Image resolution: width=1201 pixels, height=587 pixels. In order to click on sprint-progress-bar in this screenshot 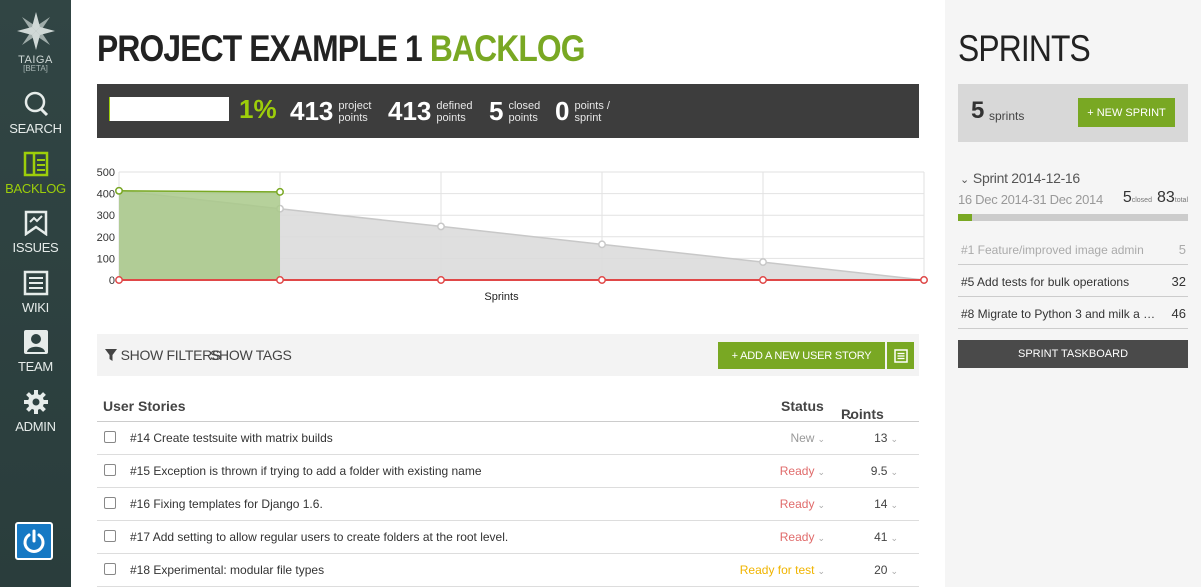, I will do `click(1073, 217)`.